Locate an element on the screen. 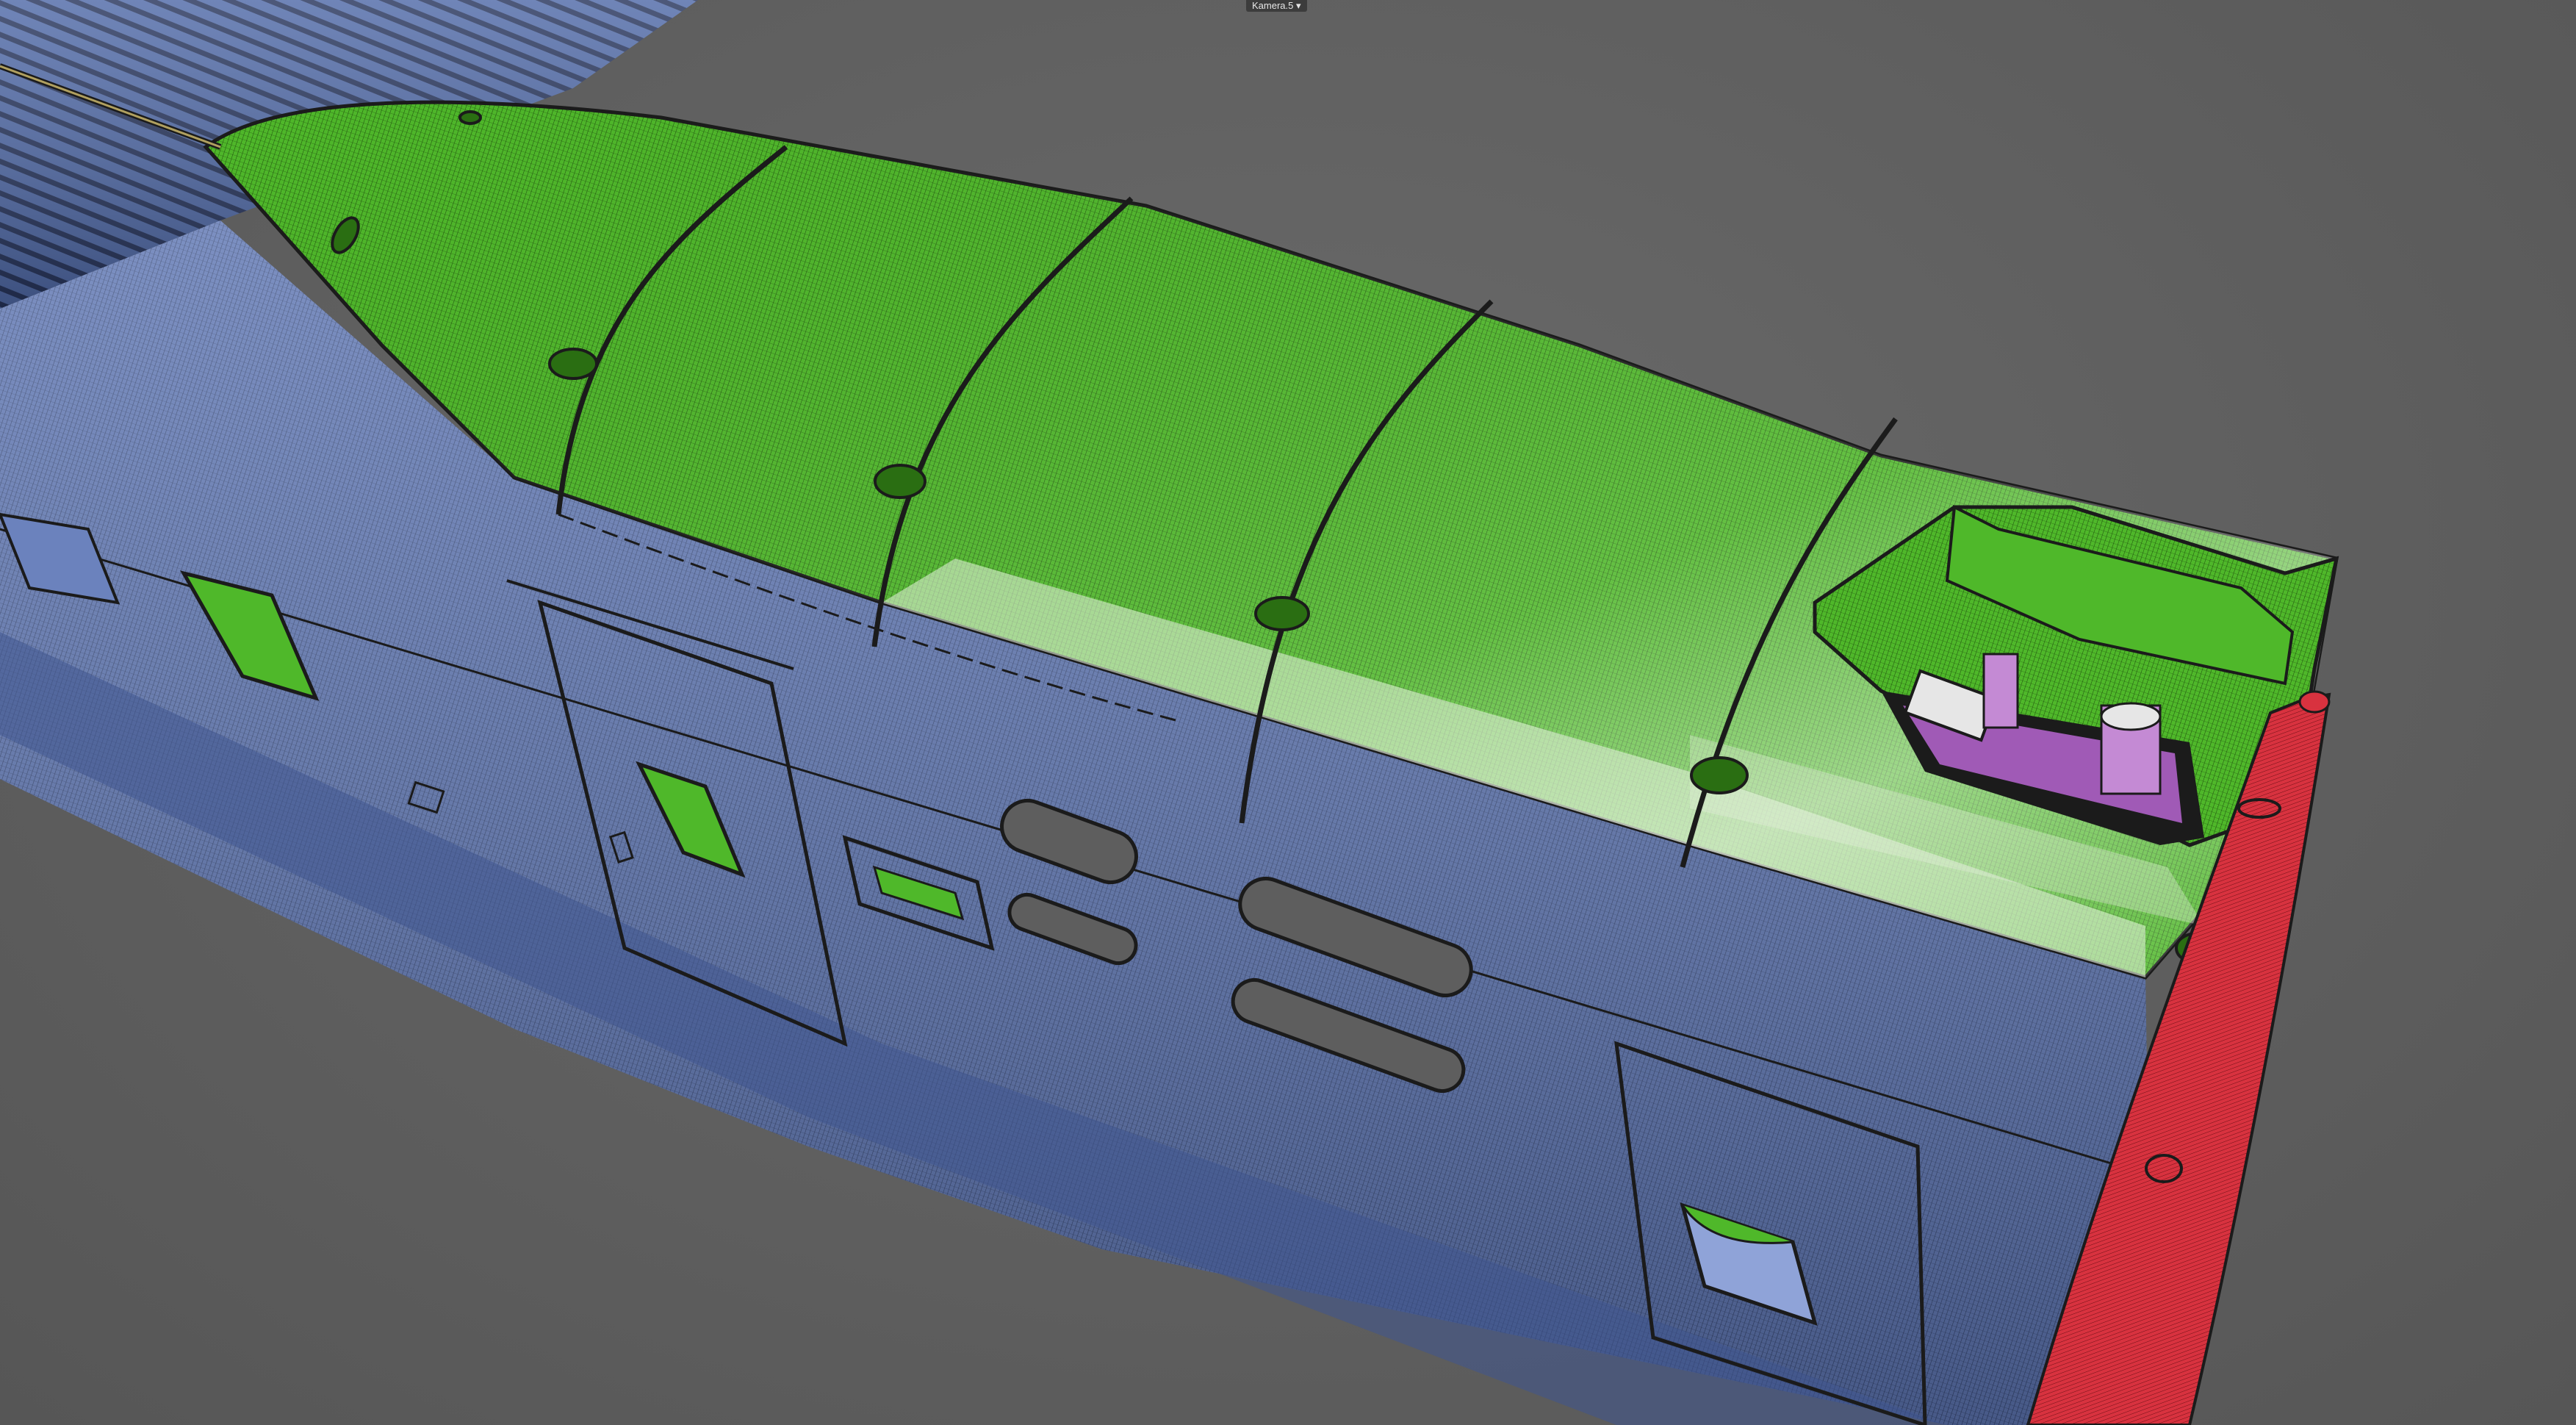  camera-name: Kamera.5 is located at coordinates (1273, 6).